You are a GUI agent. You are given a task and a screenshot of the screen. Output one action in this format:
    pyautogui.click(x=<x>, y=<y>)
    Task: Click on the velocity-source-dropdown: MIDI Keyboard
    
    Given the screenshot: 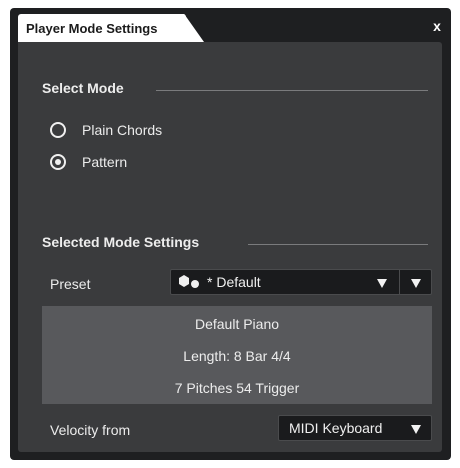 What is the action you would take?
    pyautogui.click(x=355, y=428)
    